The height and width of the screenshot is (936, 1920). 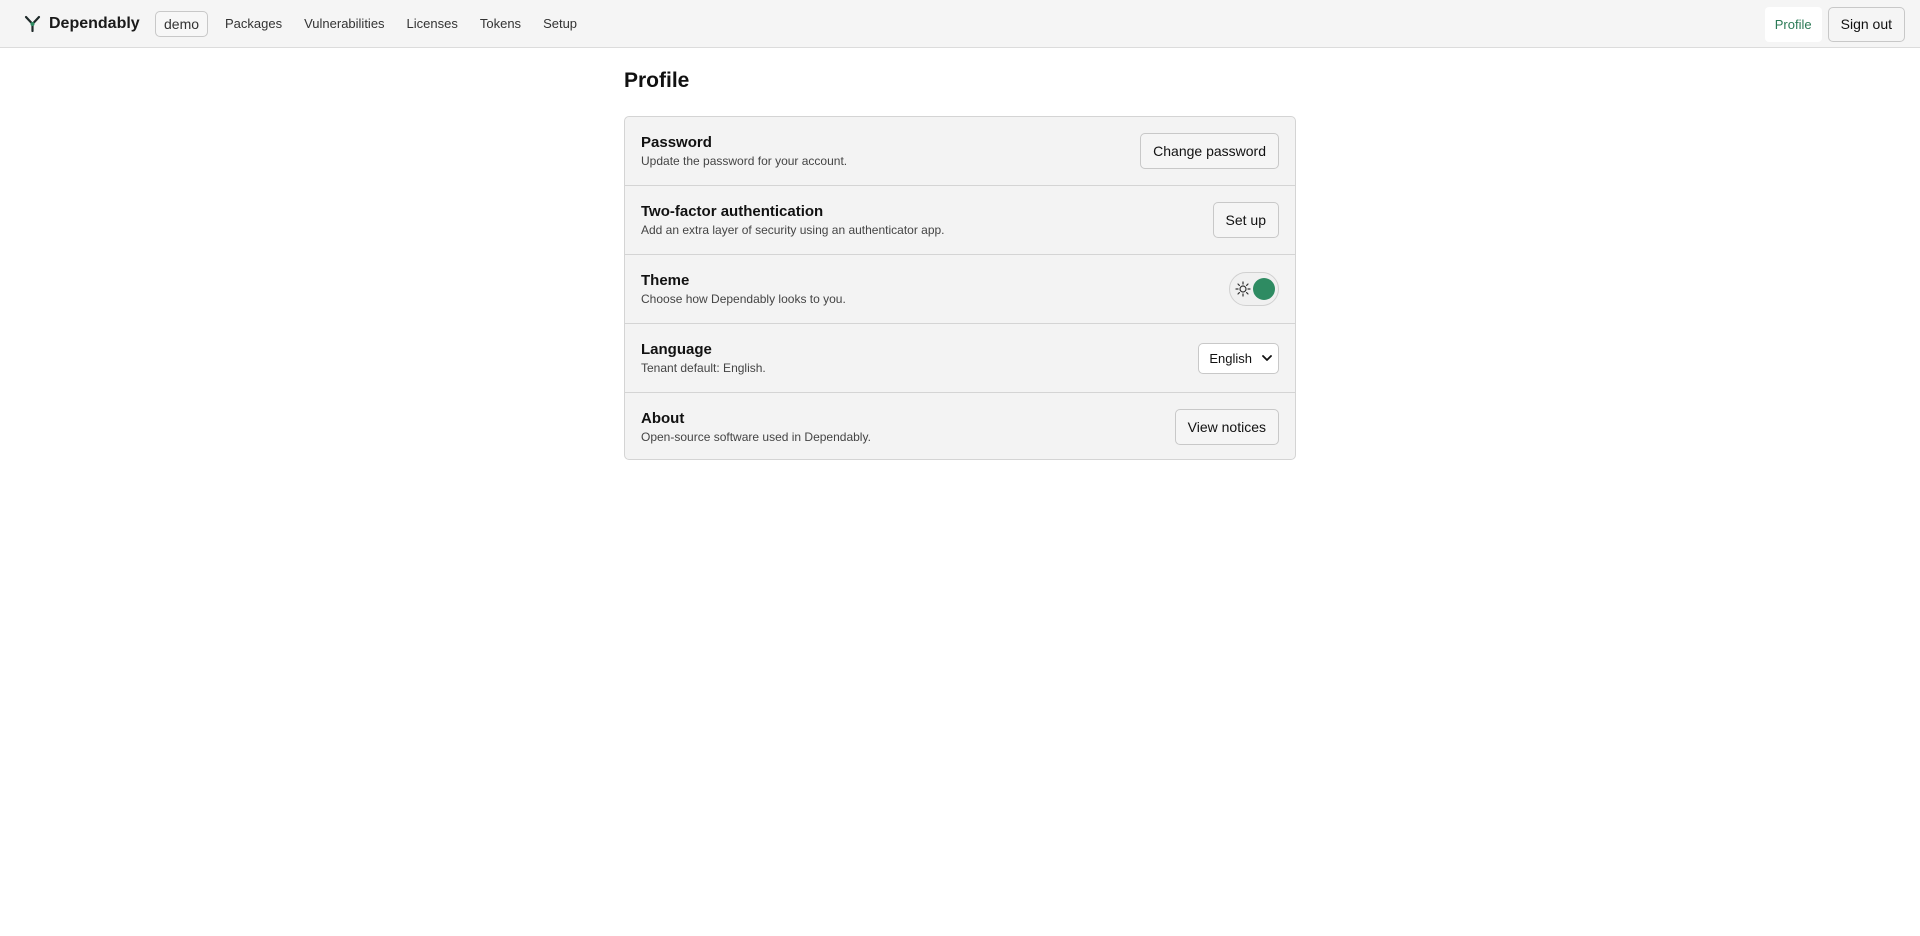 What do you see at coordinates (1264, 289) in the screenshot?
I see `theme-toggle-knob` at bounding box center [1264, 289].